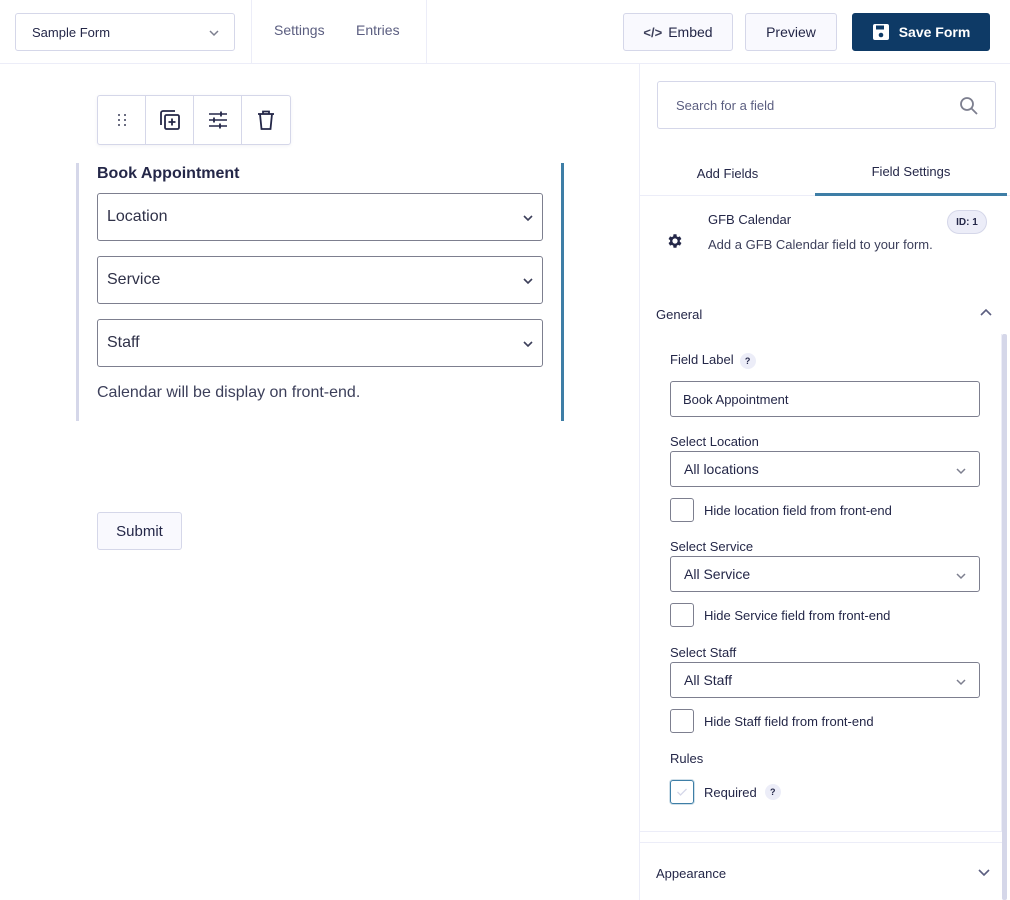 The height and width of the screenshot is (900, 1010). Describe the element at coordinates (320, 343) in the screenshot. I see `staff-select: Staff` at that location.